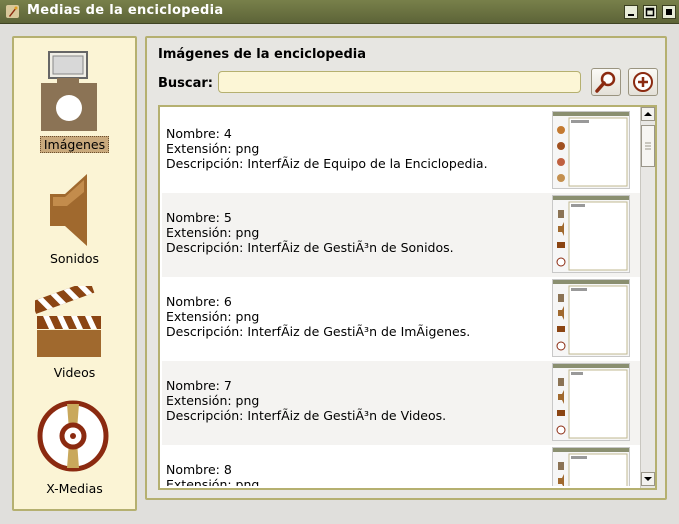  What do you see at coordinates (68, 210) in the screenshot?
I see `speaker-icon` at bounding box center [68, 210].